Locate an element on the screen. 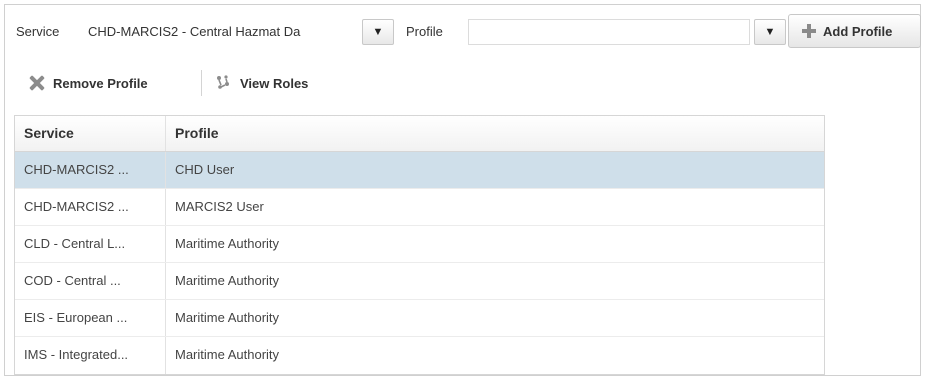 The image size is (925, 380). plus-icon is located at coordinates (809, 31).